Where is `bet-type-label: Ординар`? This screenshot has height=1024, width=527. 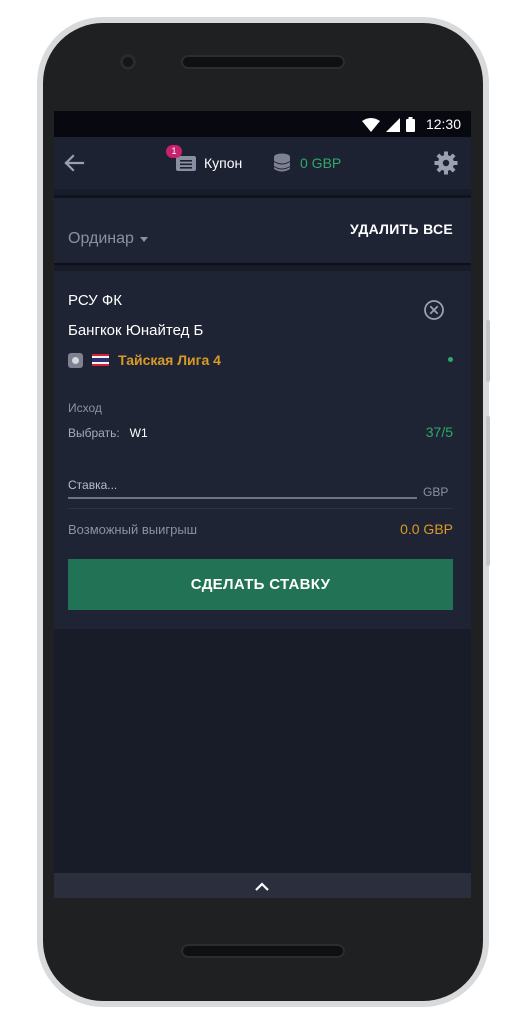
bet-type-label: Ординар is located at coordinates (101, 238).